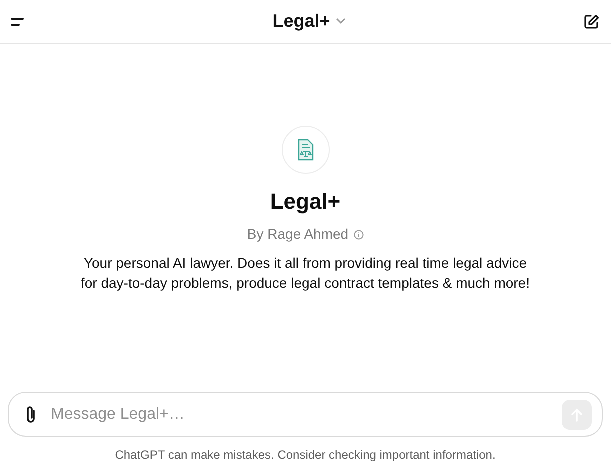 This screenshot has height=474, width=611. I want to click on disclaimer: ChatGPT can make mistakes. Consider checking important information., so click(305, 455).